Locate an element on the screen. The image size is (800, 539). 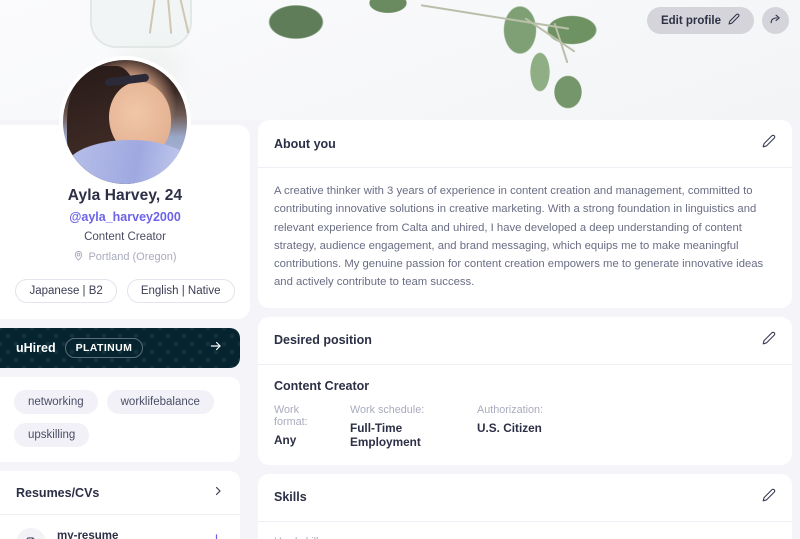
resume-meta: my-resume No comment is located at coordinates (87, 534).